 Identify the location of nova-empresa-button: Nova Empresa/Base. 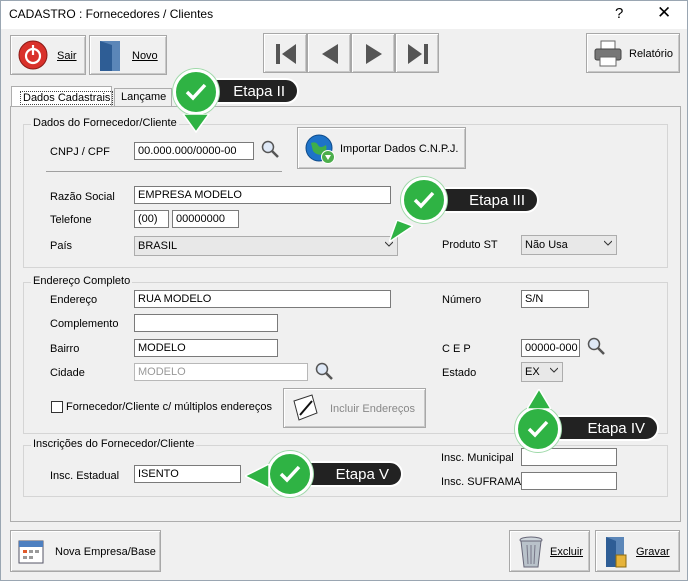
(85, 551).